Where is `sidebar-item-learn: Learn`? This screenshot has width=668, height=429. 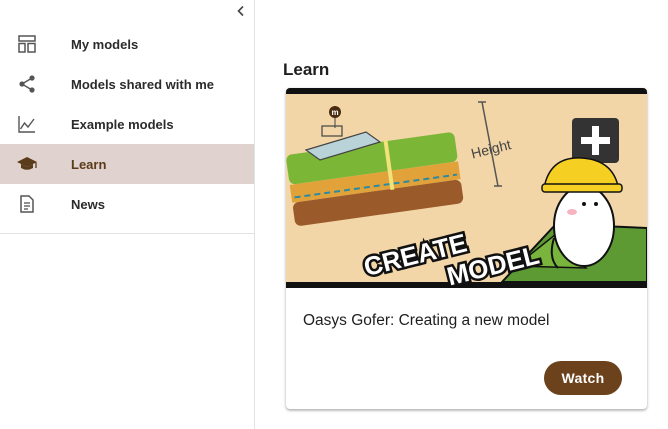 sidebar-item-learn: Learn is located at coordinates (127, 164).